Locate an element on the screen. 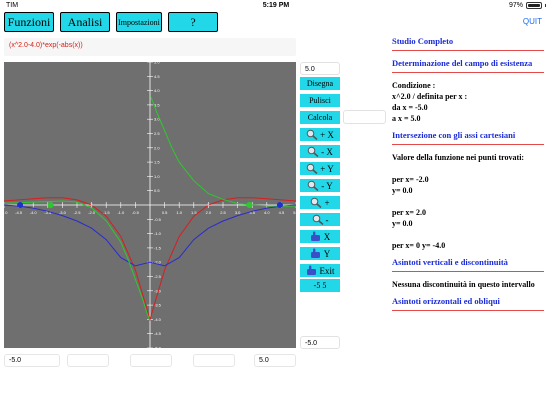 The height and width of the screenshot is (414, 552). x-tick-label: -5.0 is located at coordinates (6, 212).